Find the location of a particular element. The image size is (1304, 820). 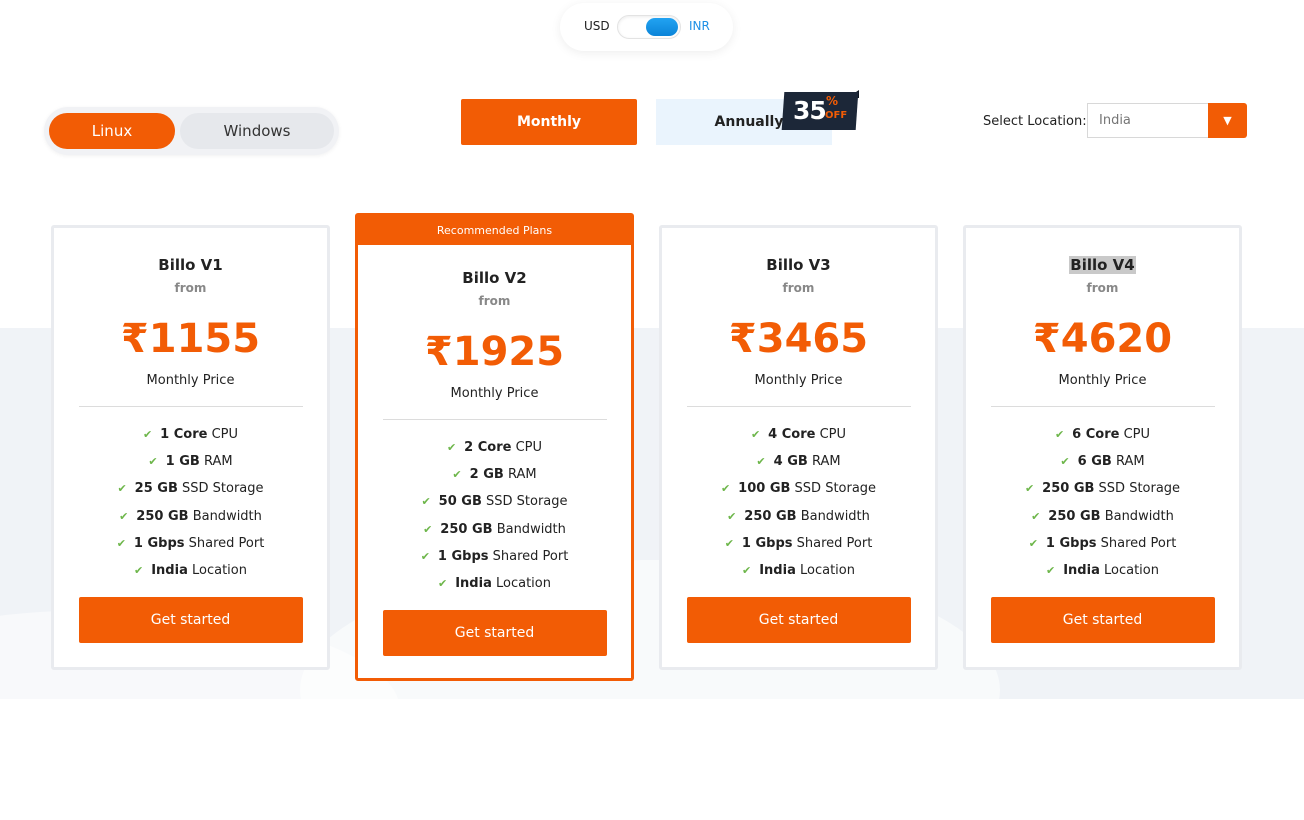

plan-name: Billo V3 is located at coordinates (798, 265).